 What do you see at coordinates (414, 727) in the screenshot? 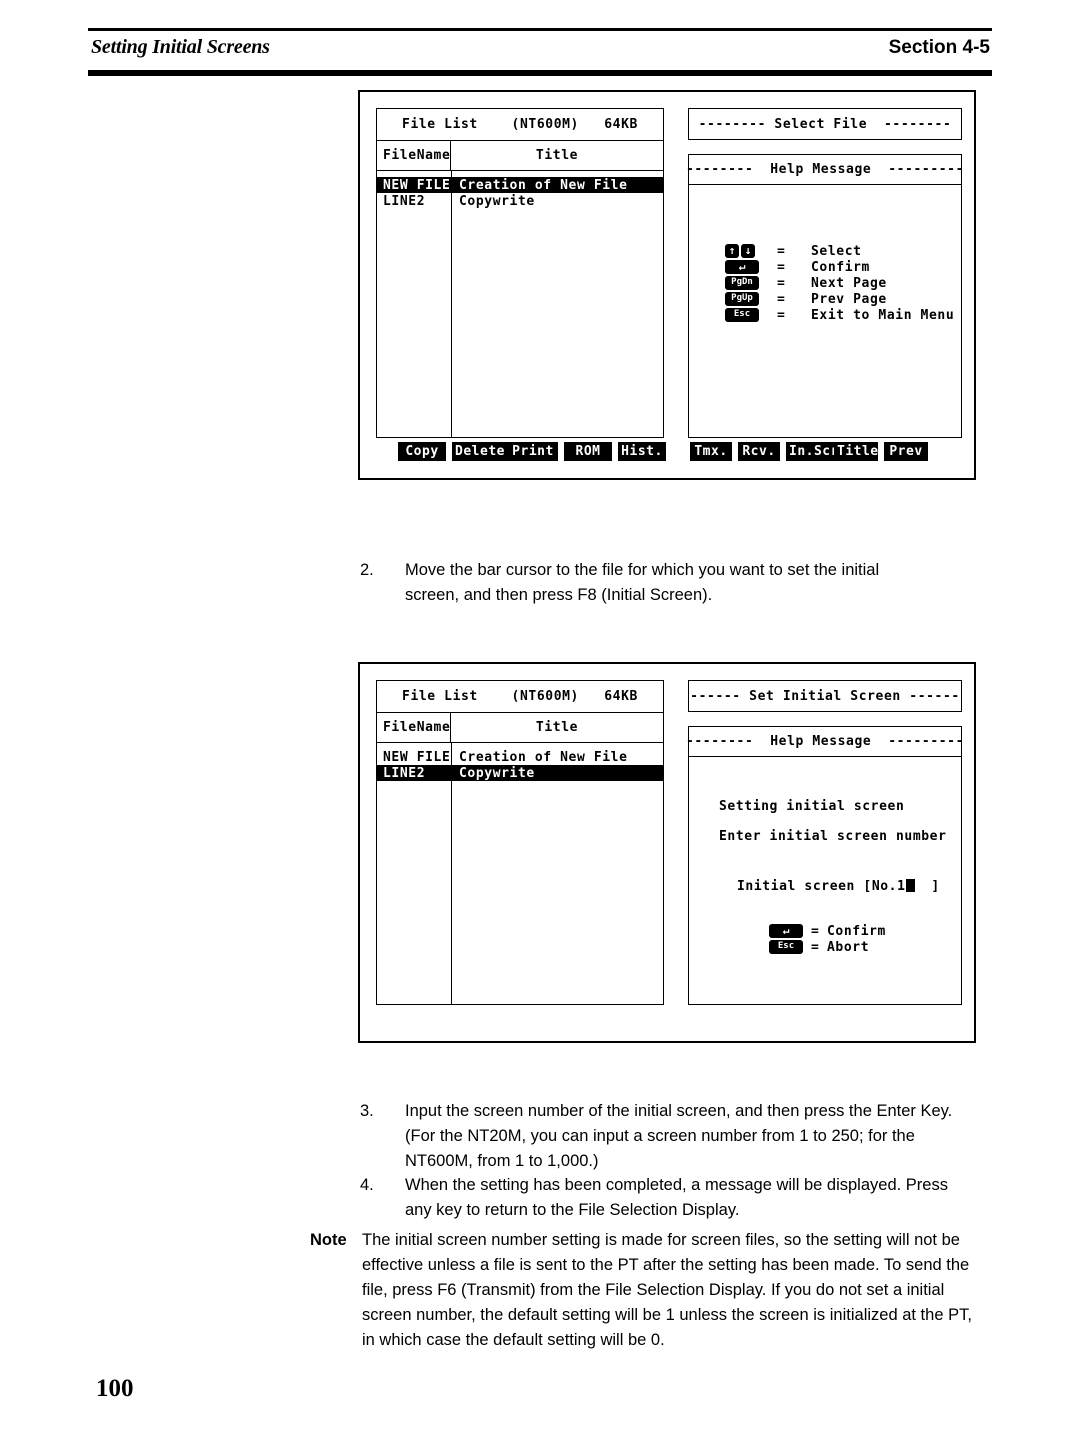
I see `column-header-filename-2: FileName` at bounding box center [414, 727].